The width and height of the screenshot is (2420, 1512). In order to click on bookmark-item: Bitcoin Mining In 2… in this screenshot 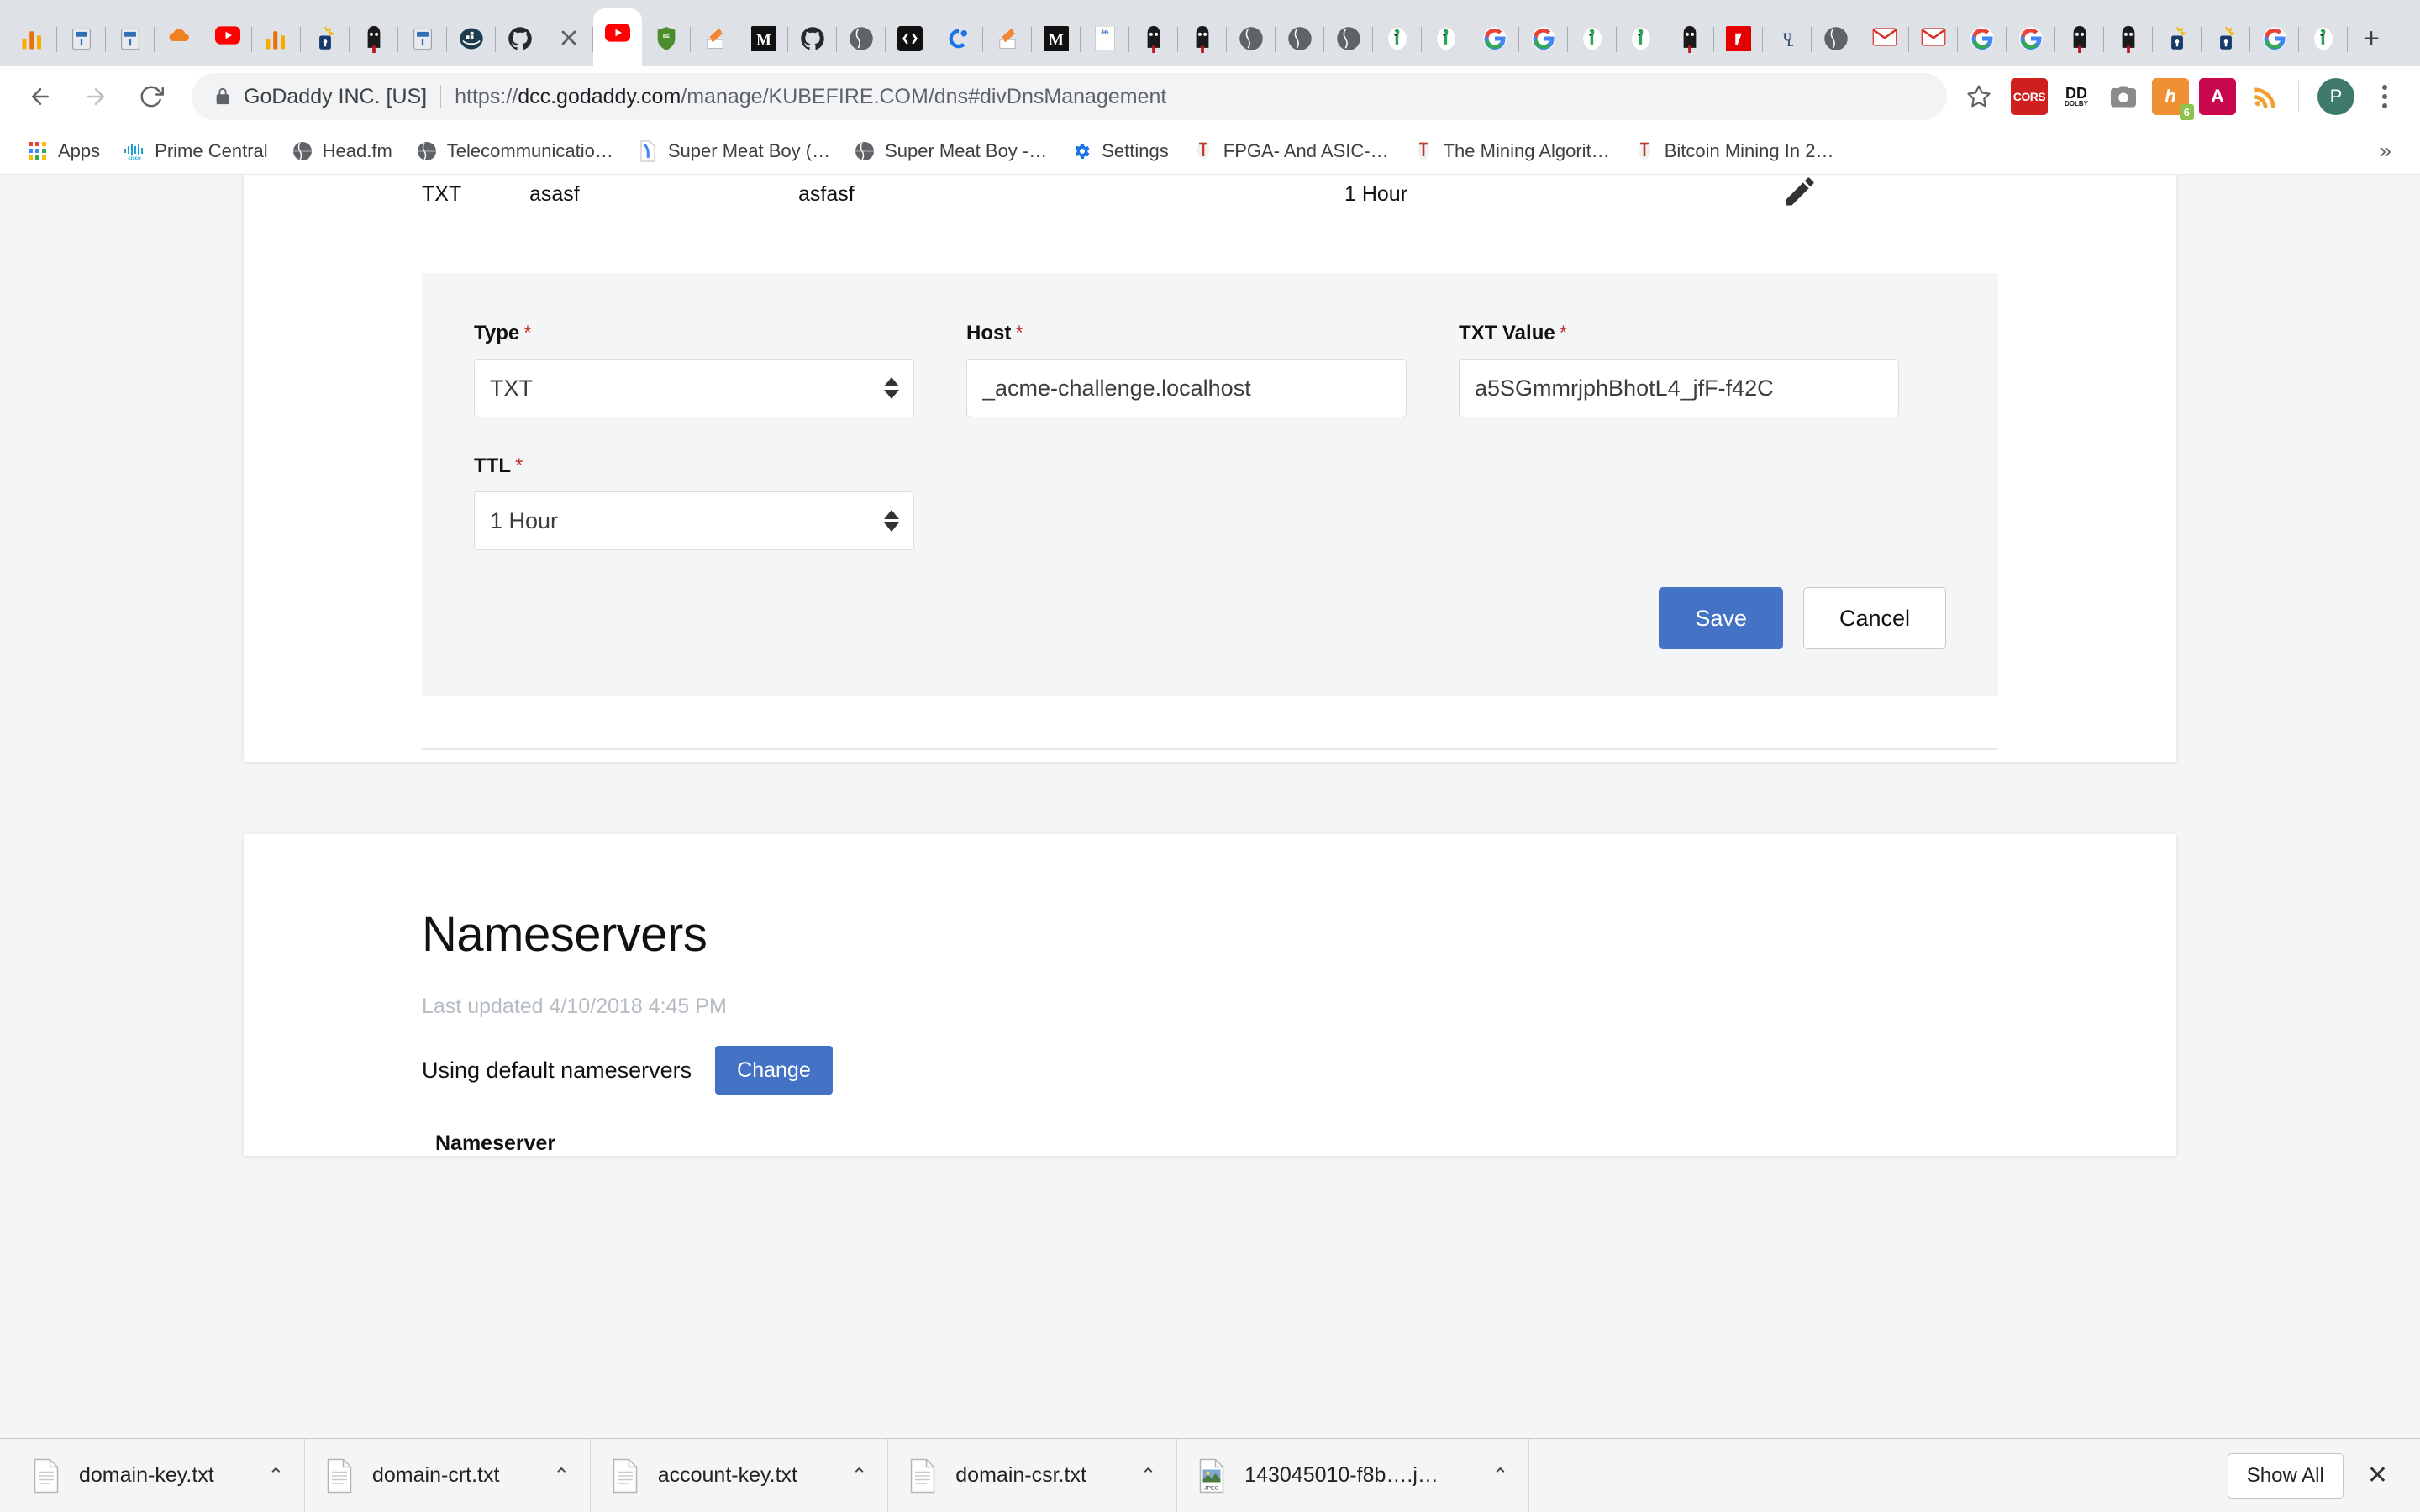, I will do `click(1734, 151)`.